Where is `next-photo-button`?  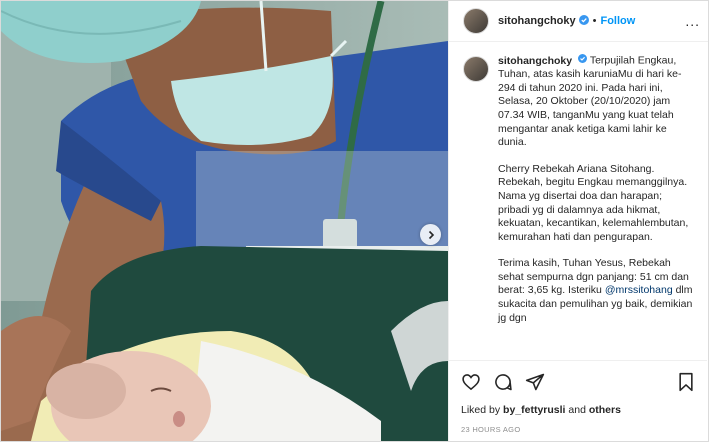 next-photo-button is located at coordinates (430, 234).